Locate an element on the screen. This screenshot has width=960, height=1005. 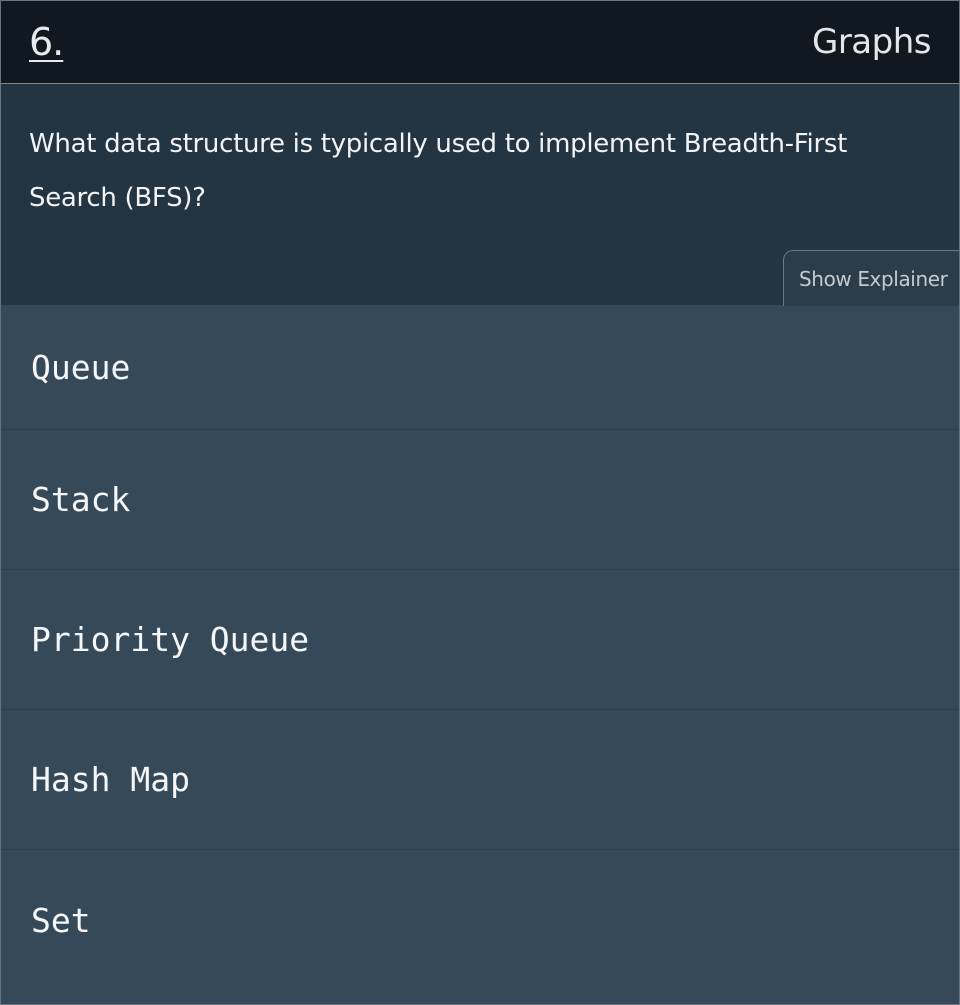
question-number-link: 6. is located at coordinates (46, 42).